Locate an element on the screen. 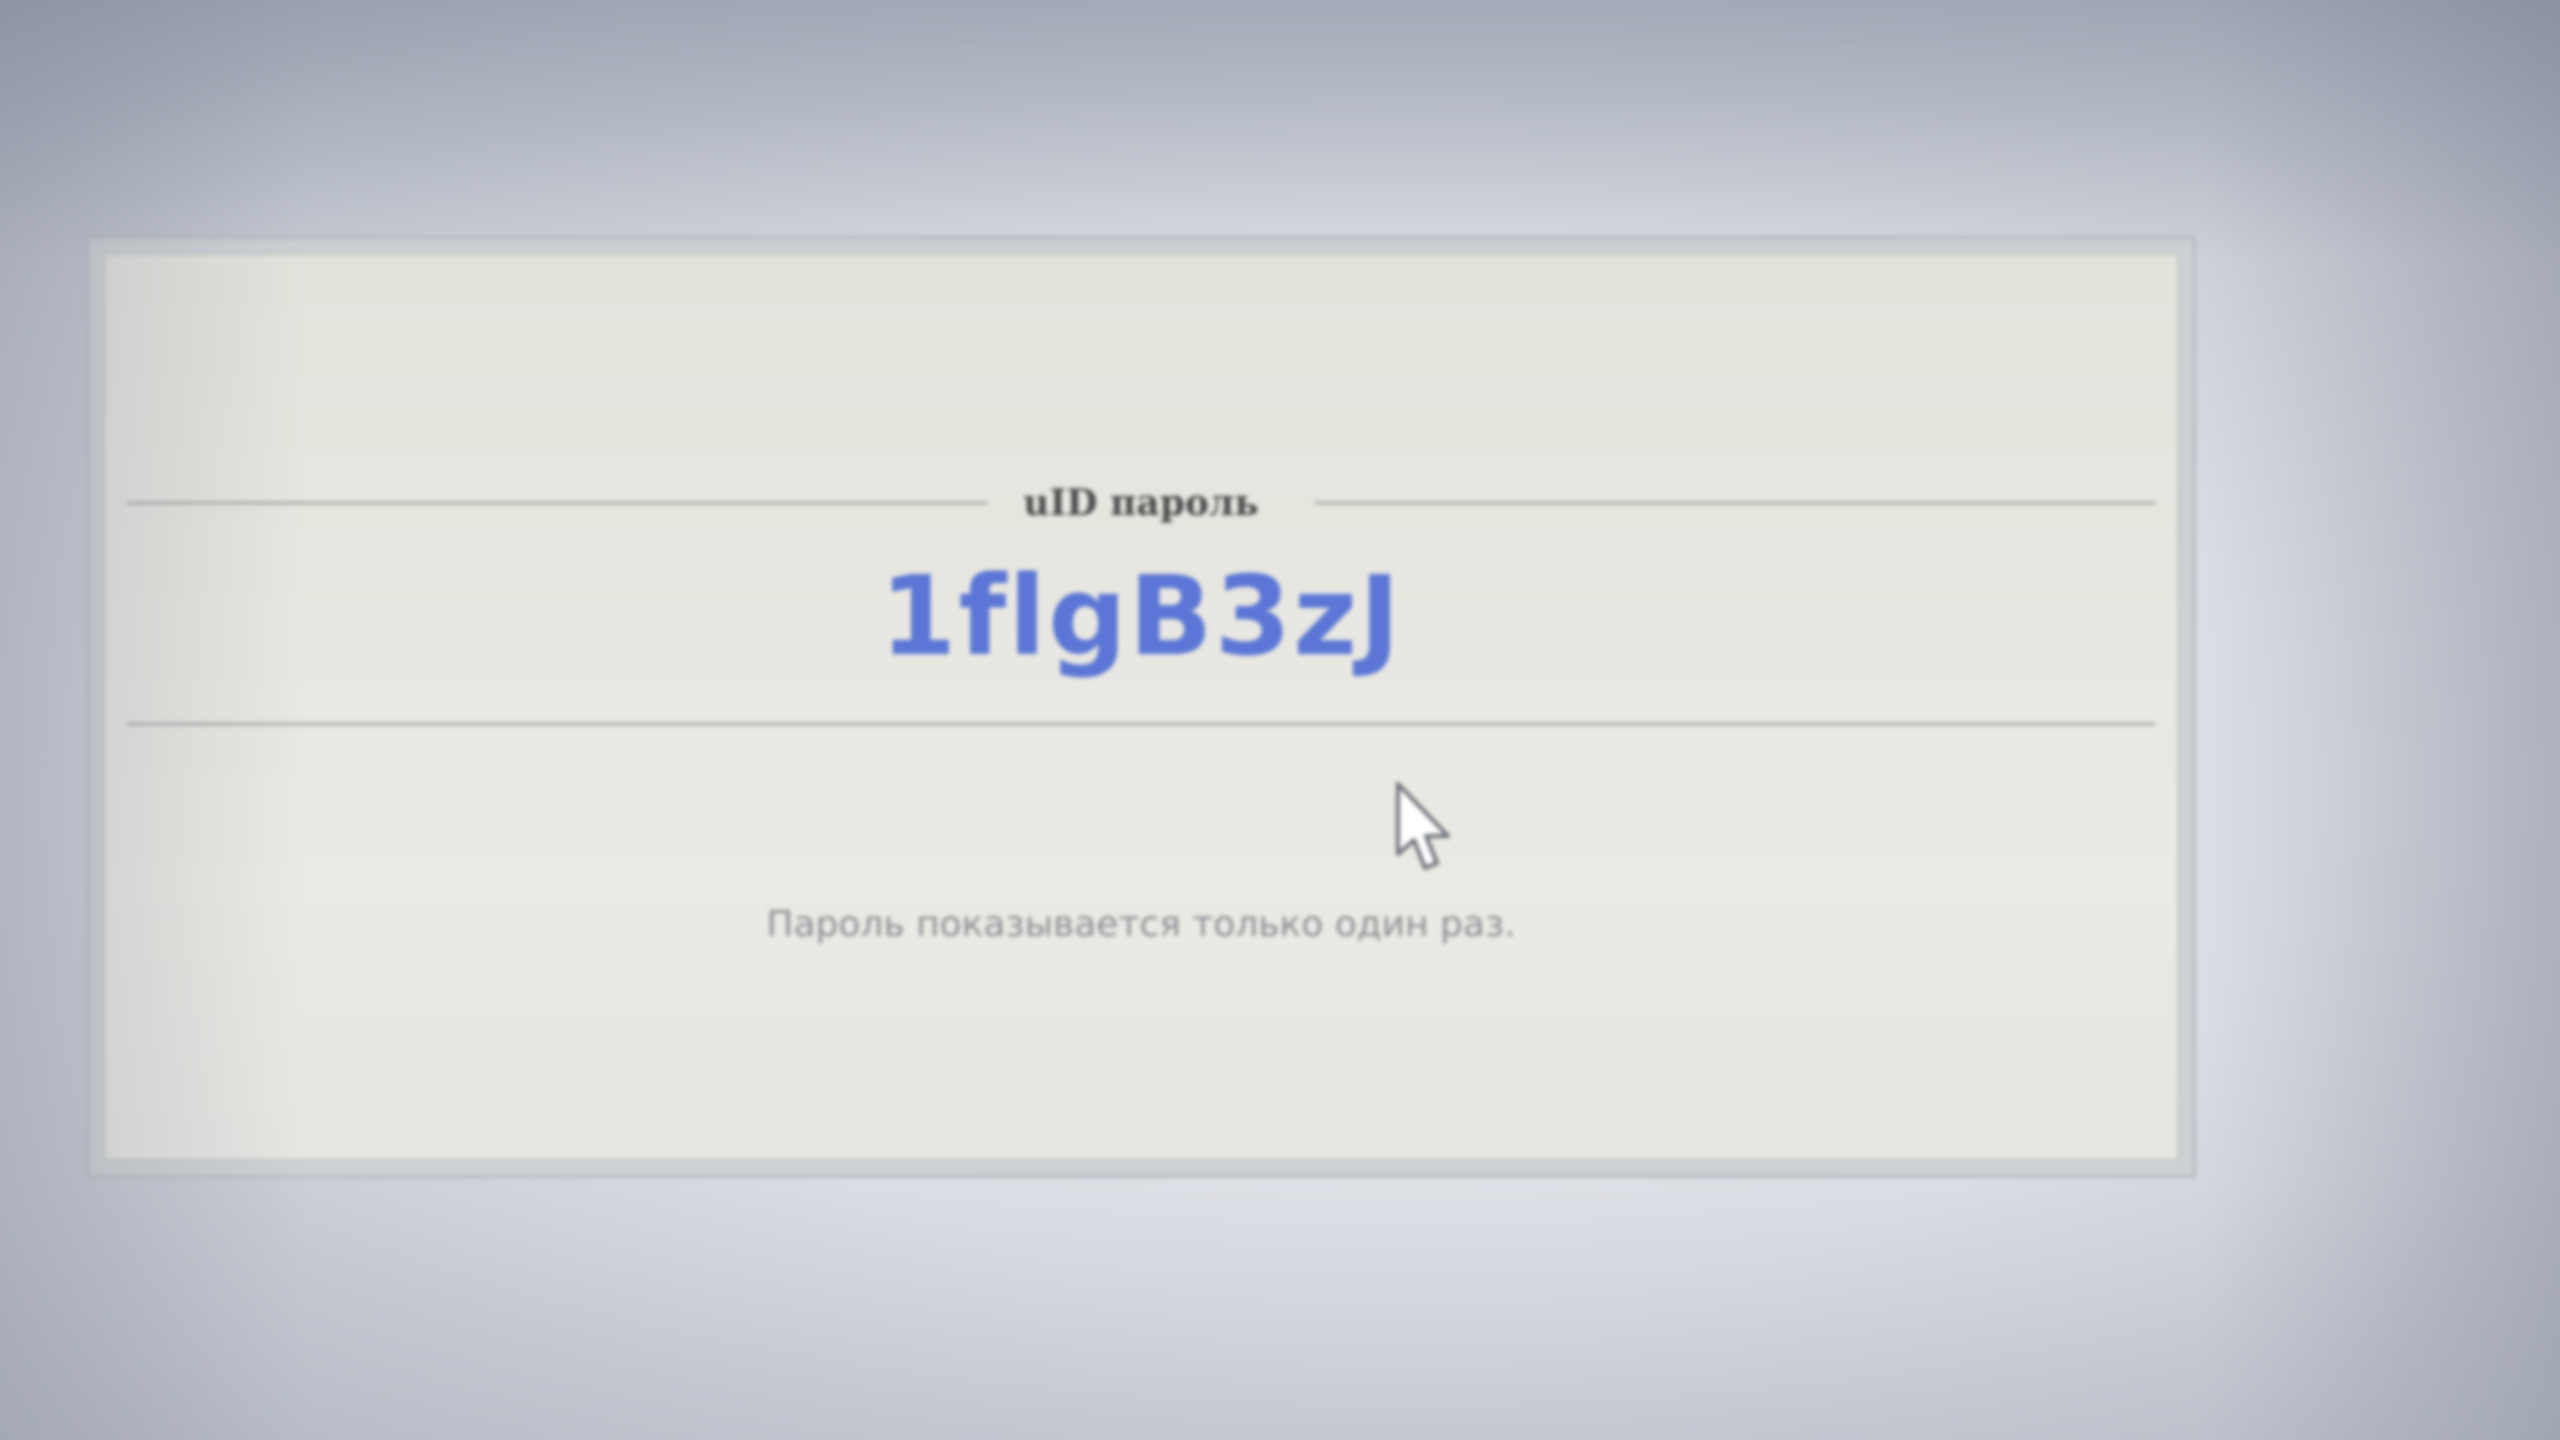 The height and width of the screenshot is (1440, 2560). fieldset-legend-row: uID пароль is located at coordinates (1141, 503).